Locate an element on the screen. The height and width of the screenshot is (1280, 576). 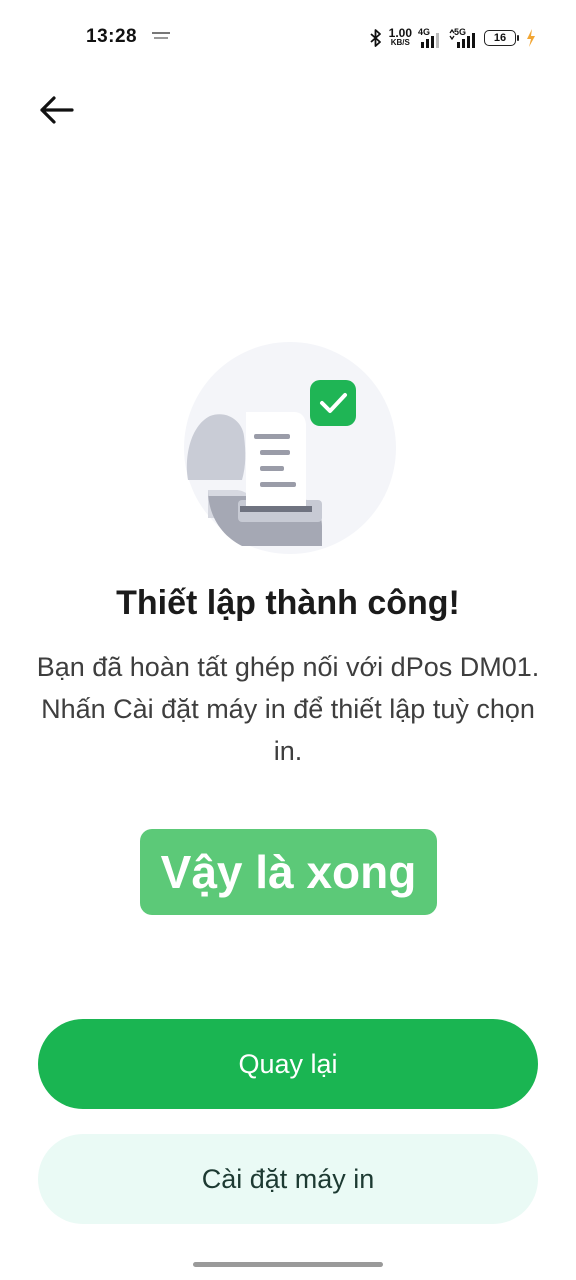
net-speed: 1.00 KB/S is located at coordinates (400, 37).